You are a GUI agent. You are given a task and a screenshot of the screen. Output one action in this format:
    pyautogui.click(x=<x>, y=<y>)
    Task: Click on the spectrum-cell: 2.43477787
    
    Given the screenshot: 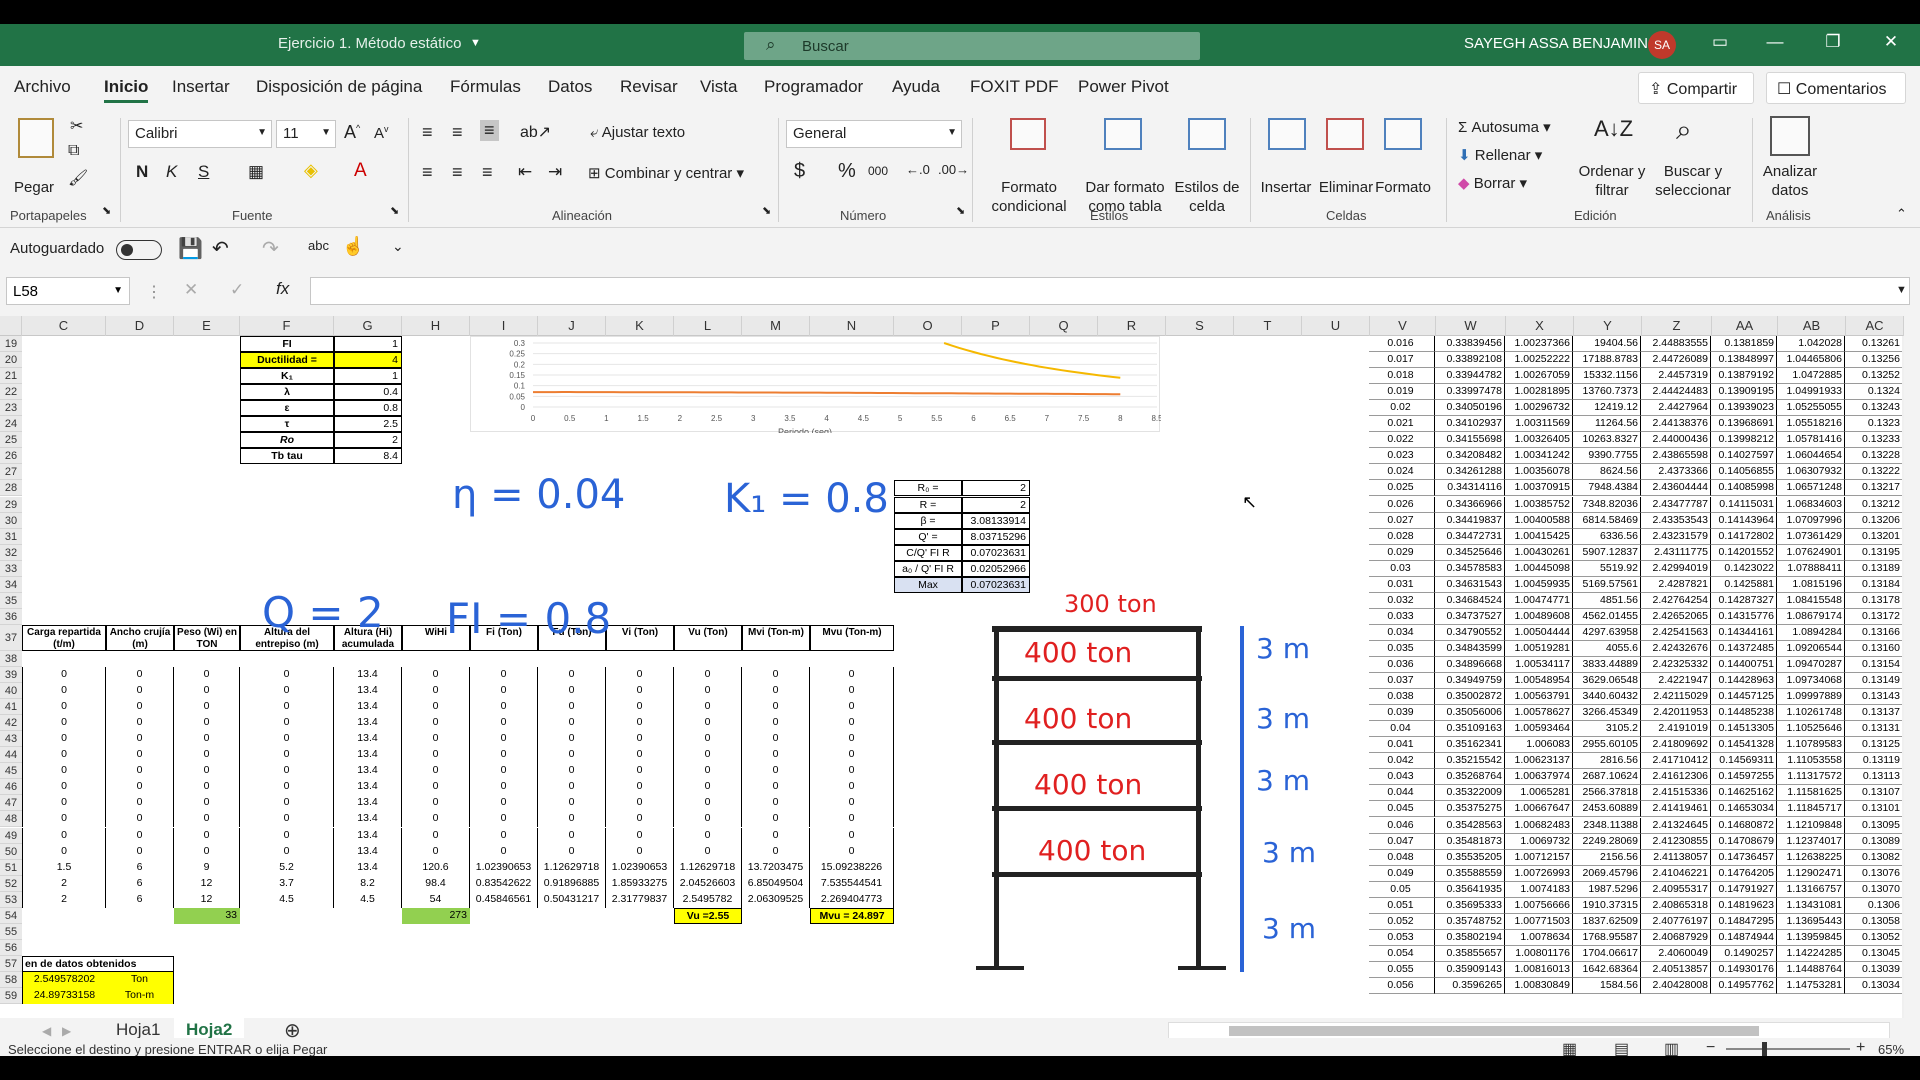 What is the action you would take?
    pyautogui.click(x=1676, y=504)
    